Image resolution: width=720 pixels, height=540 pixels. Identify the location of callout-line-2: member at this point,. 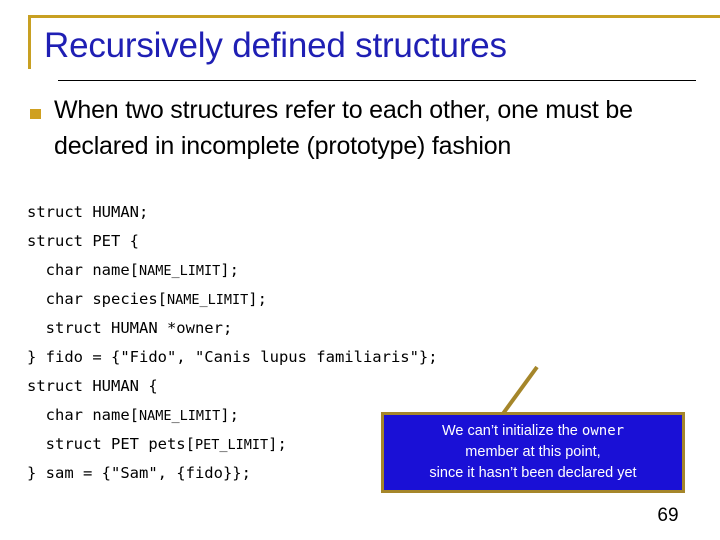
(533, 452).